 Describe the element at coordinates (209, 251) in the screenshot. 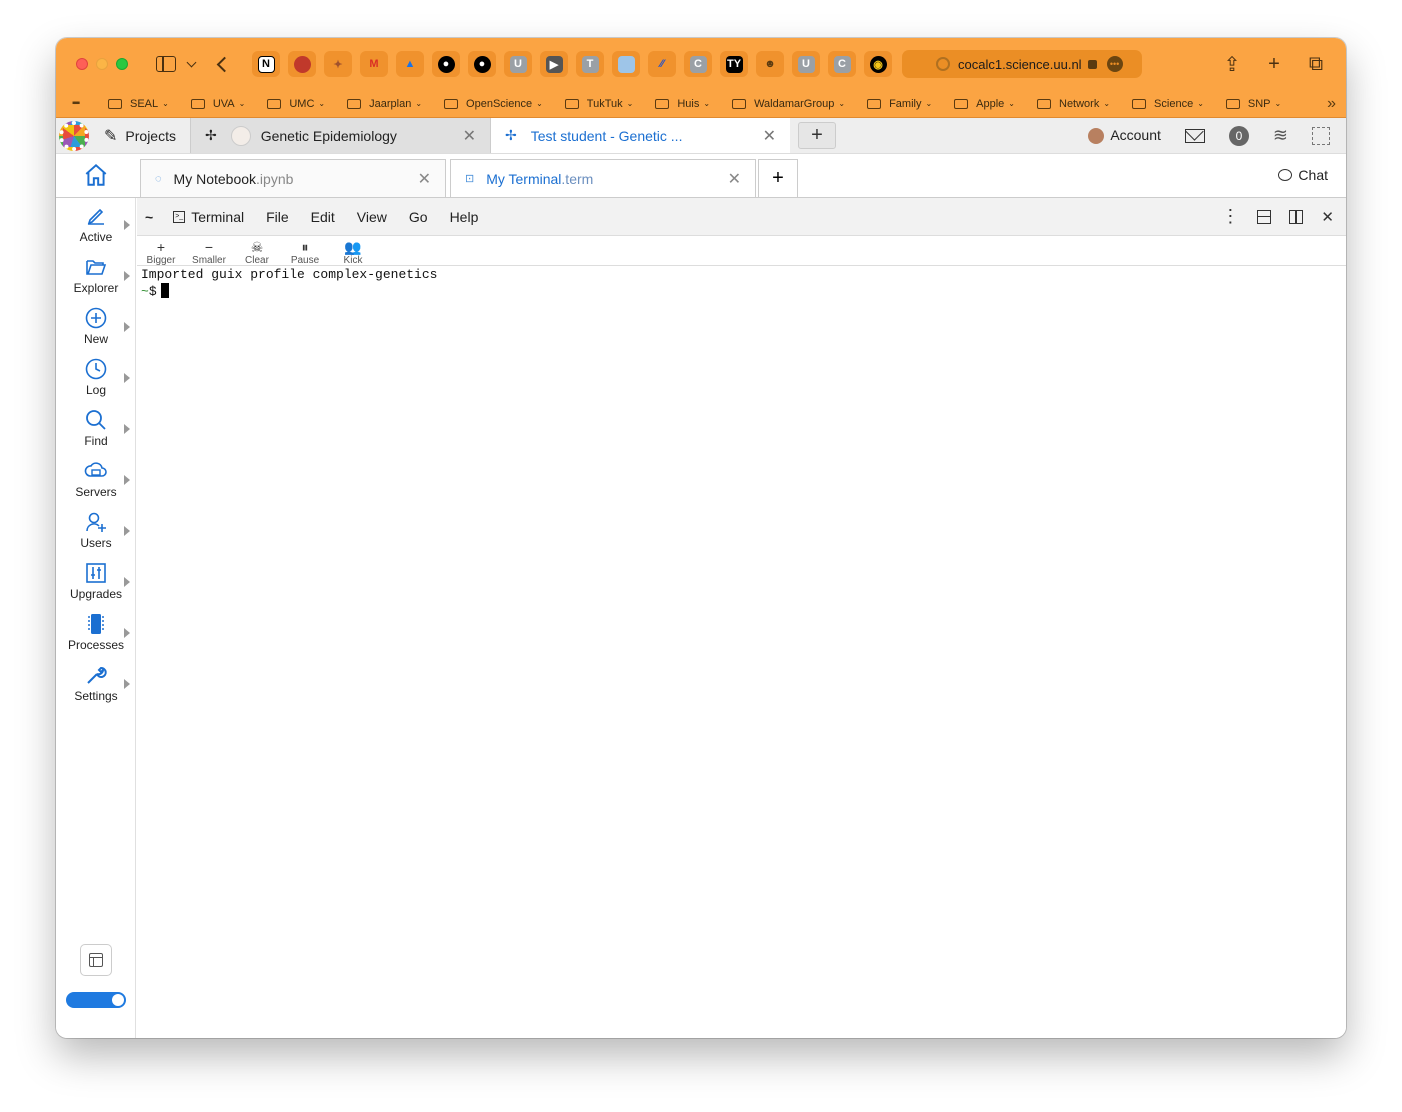

I see `smaller-button: − Smaller` at that location.